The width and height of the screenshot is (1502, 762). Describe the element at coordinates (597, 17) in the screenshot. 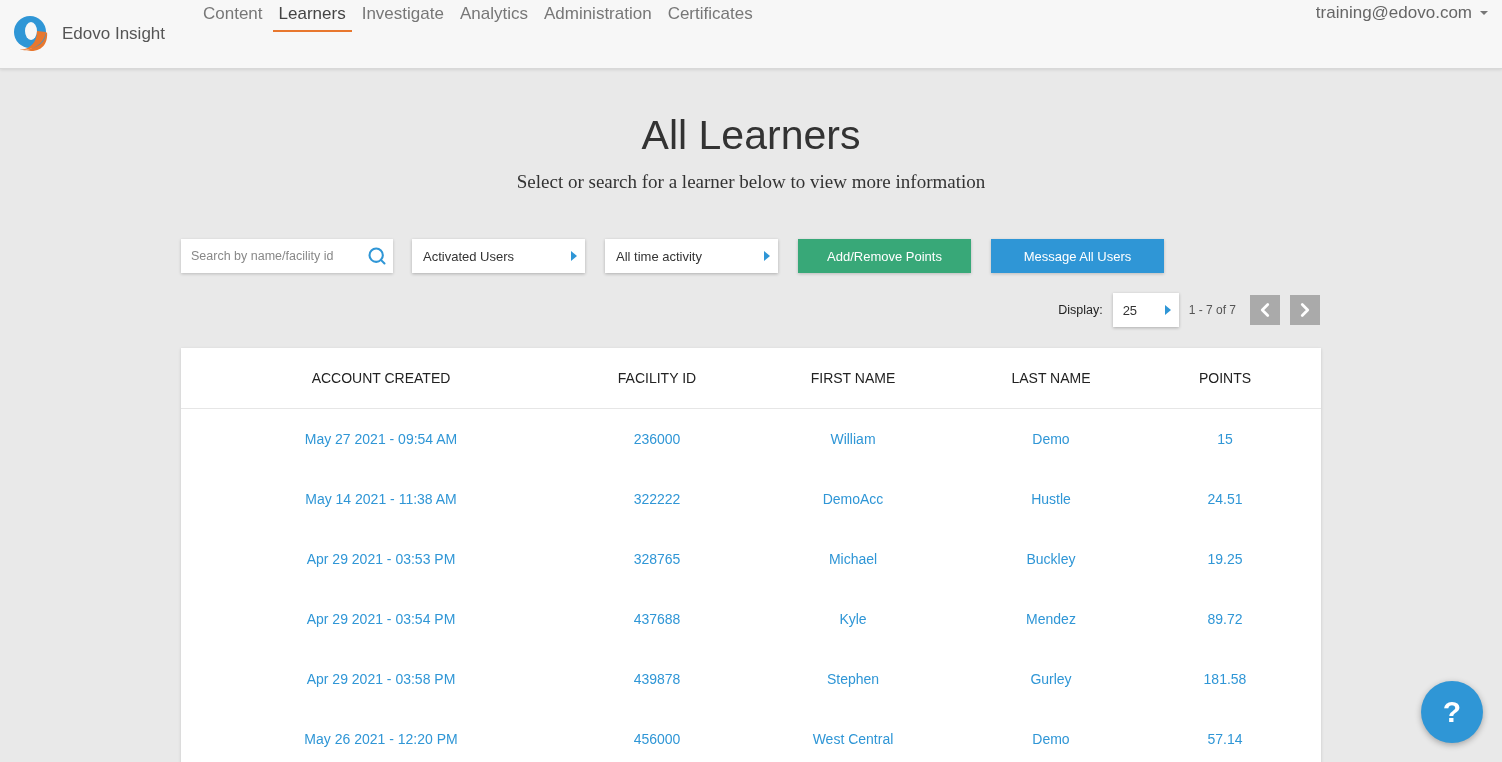

I see `nav-tab: Administration` at that location.